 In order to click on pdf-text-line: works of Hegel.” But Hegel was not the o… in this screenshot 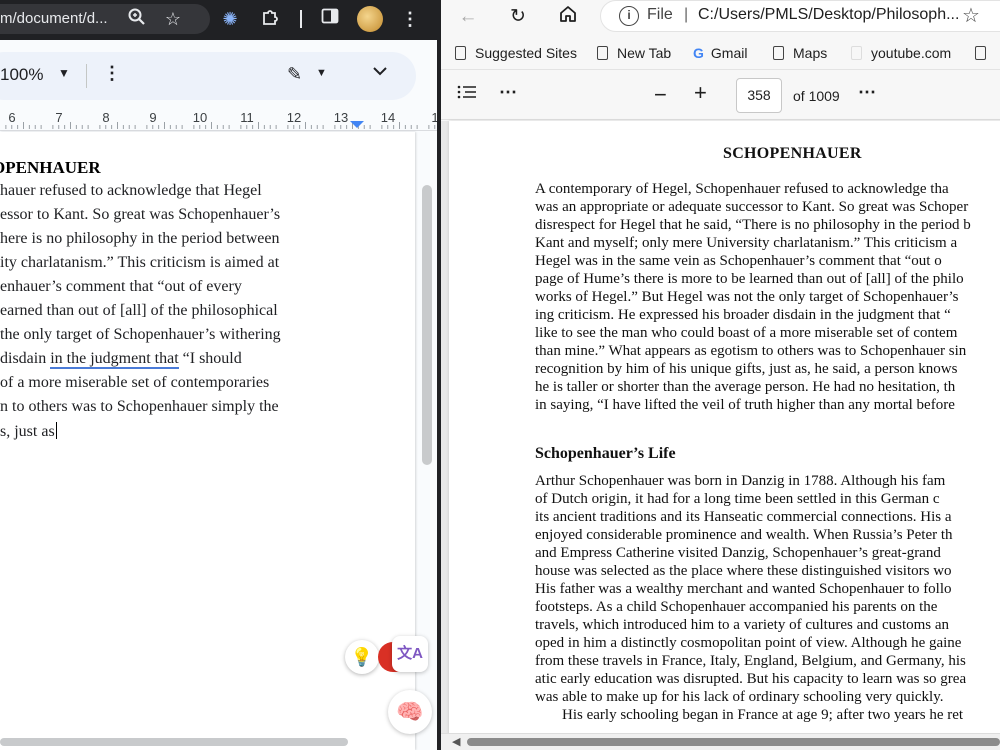, I will do `click(747, 297)`.